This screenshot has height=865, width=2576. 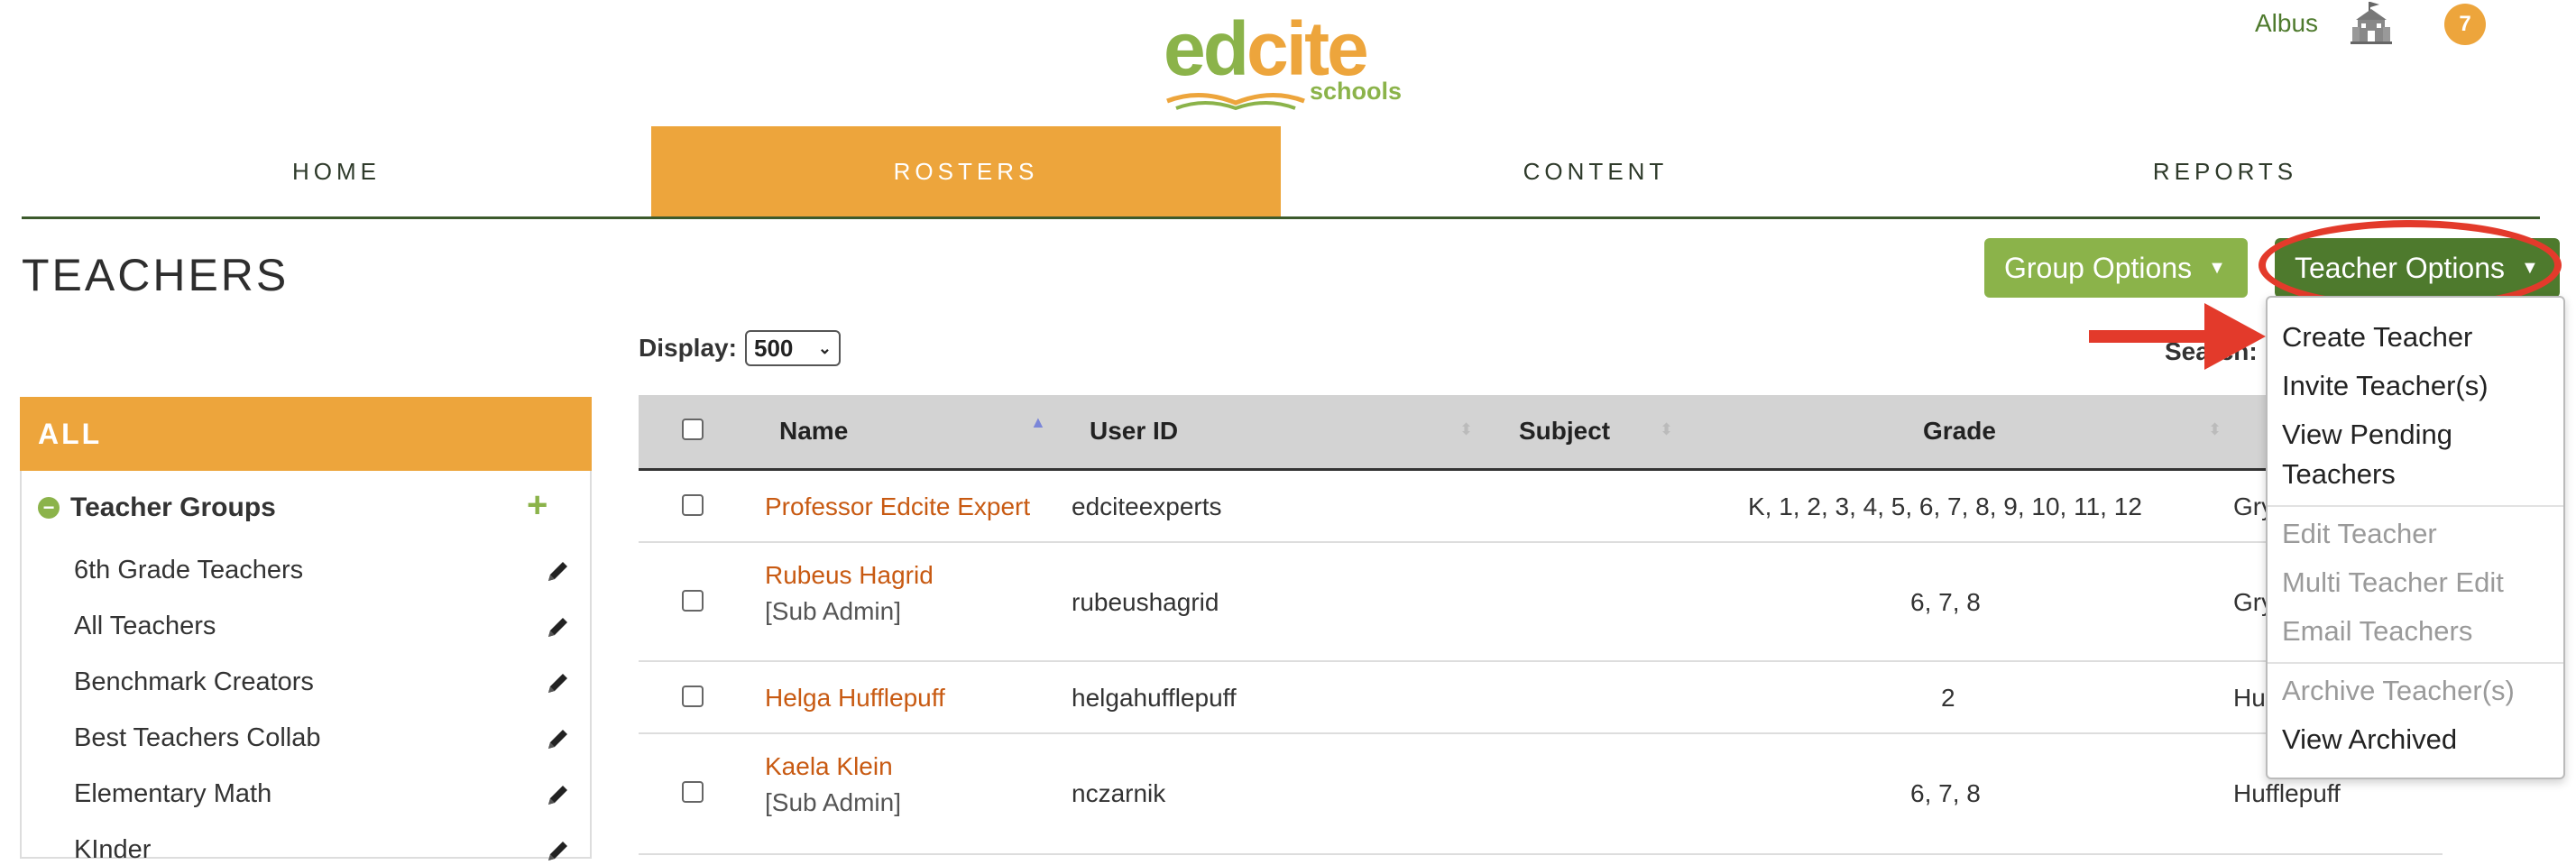 I want to click on grade-cell: K, 1, 2, 3, 4, 5, 6, 7, 8, 9, 10, 11, 12, so click(x=1945, y=506).